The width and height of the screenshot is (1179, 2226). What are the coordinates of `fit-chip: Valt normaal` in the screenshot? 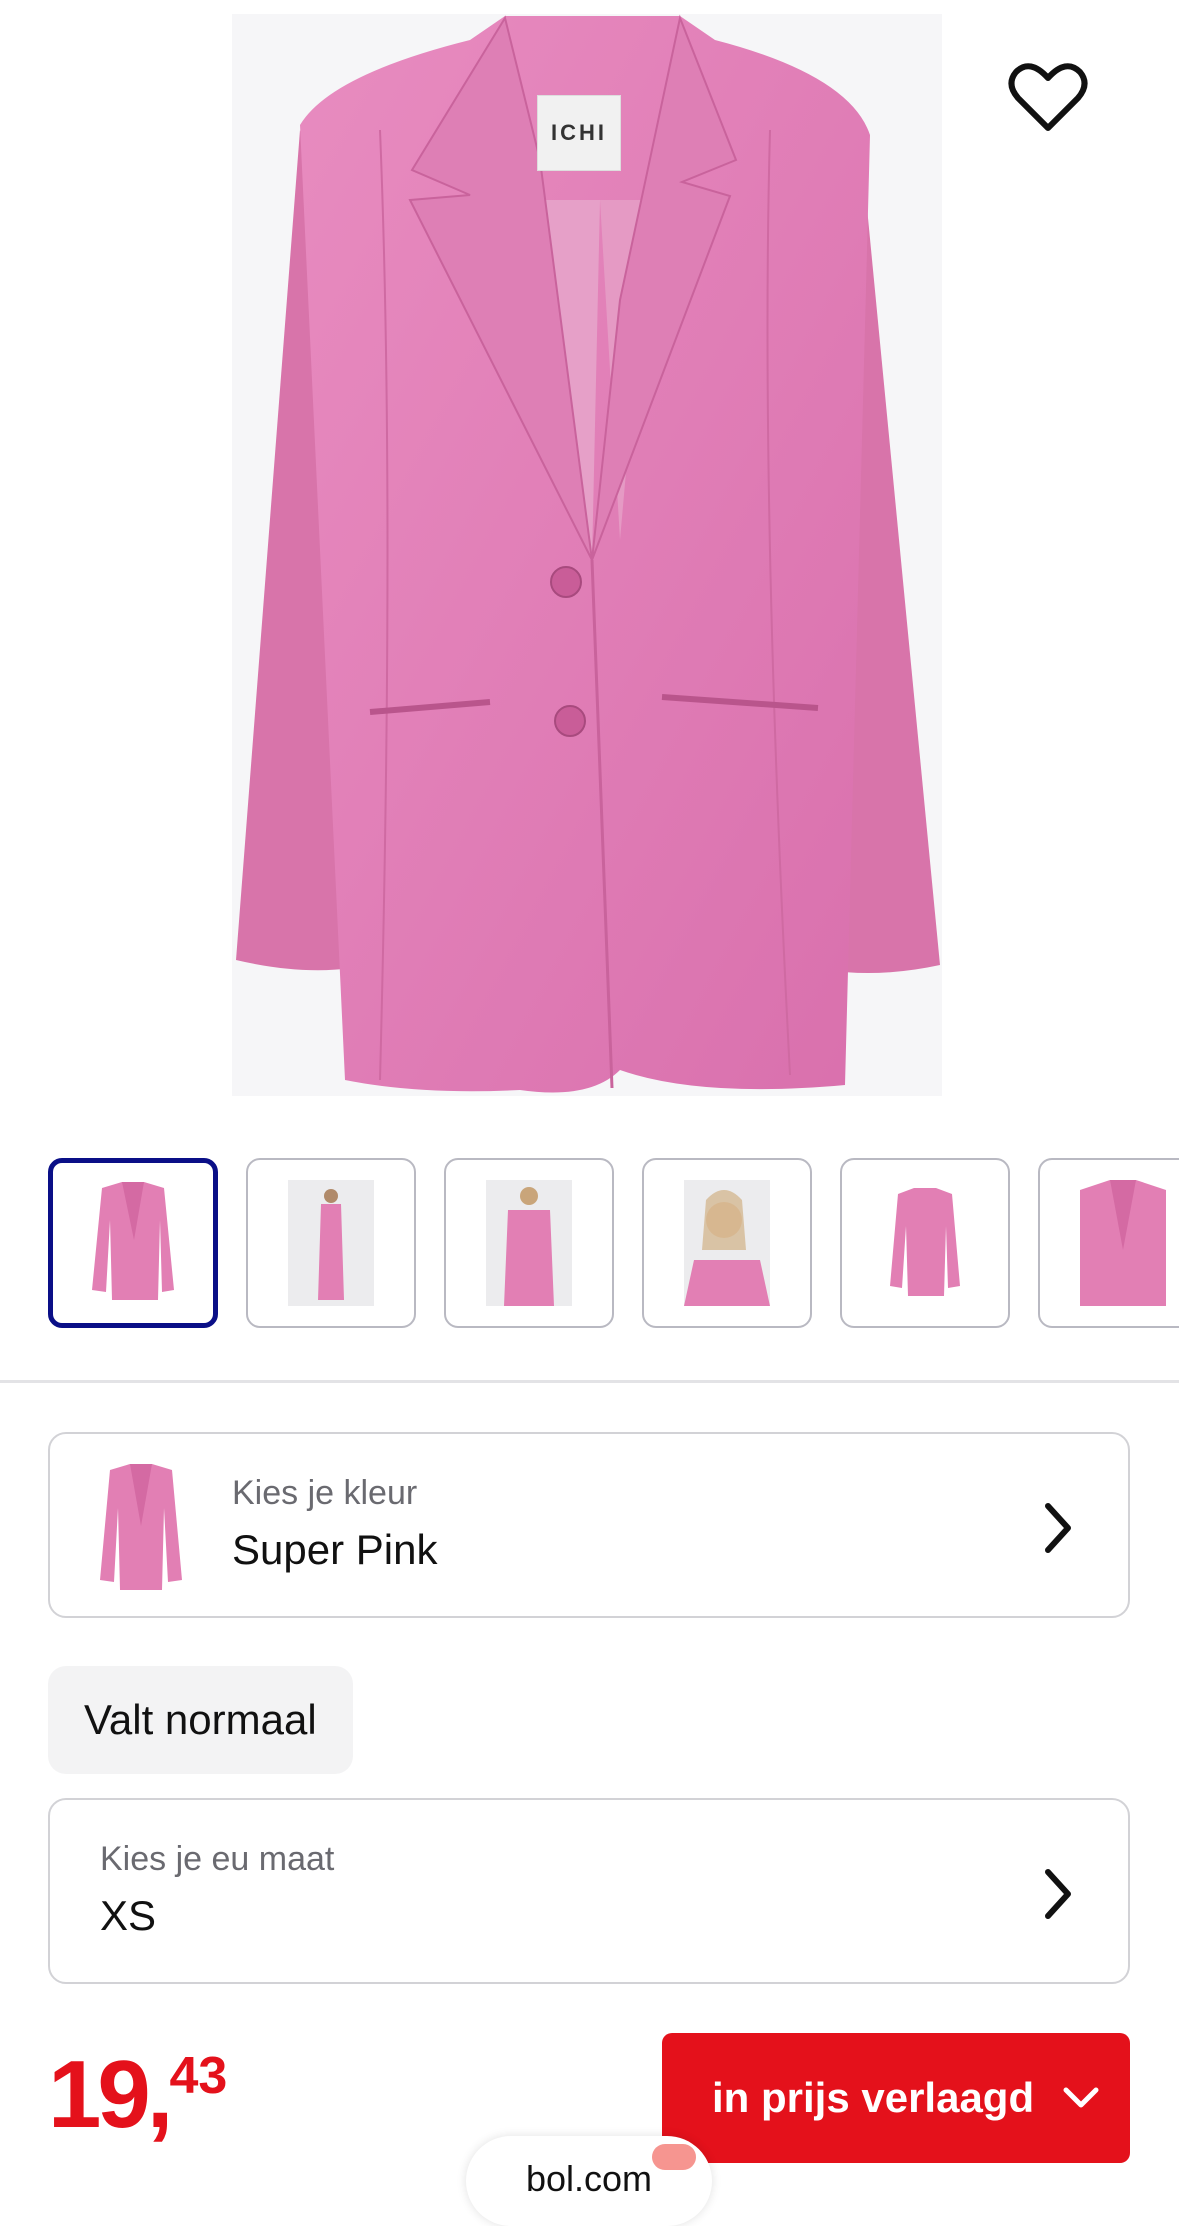 It's located at (200, 1720).